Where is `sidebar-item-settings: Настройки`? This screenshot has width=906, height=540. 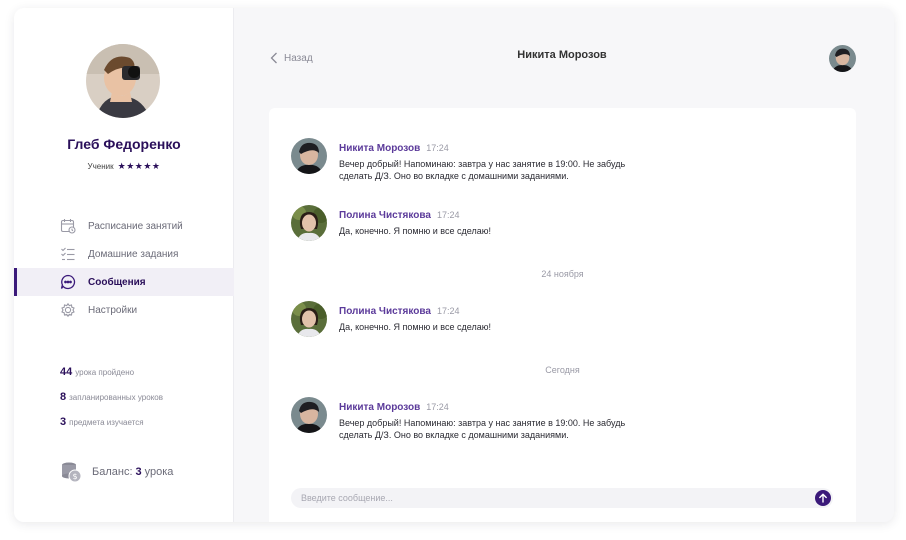
sidebar-item-settings: Настройки is located at coordinates (124, 310).